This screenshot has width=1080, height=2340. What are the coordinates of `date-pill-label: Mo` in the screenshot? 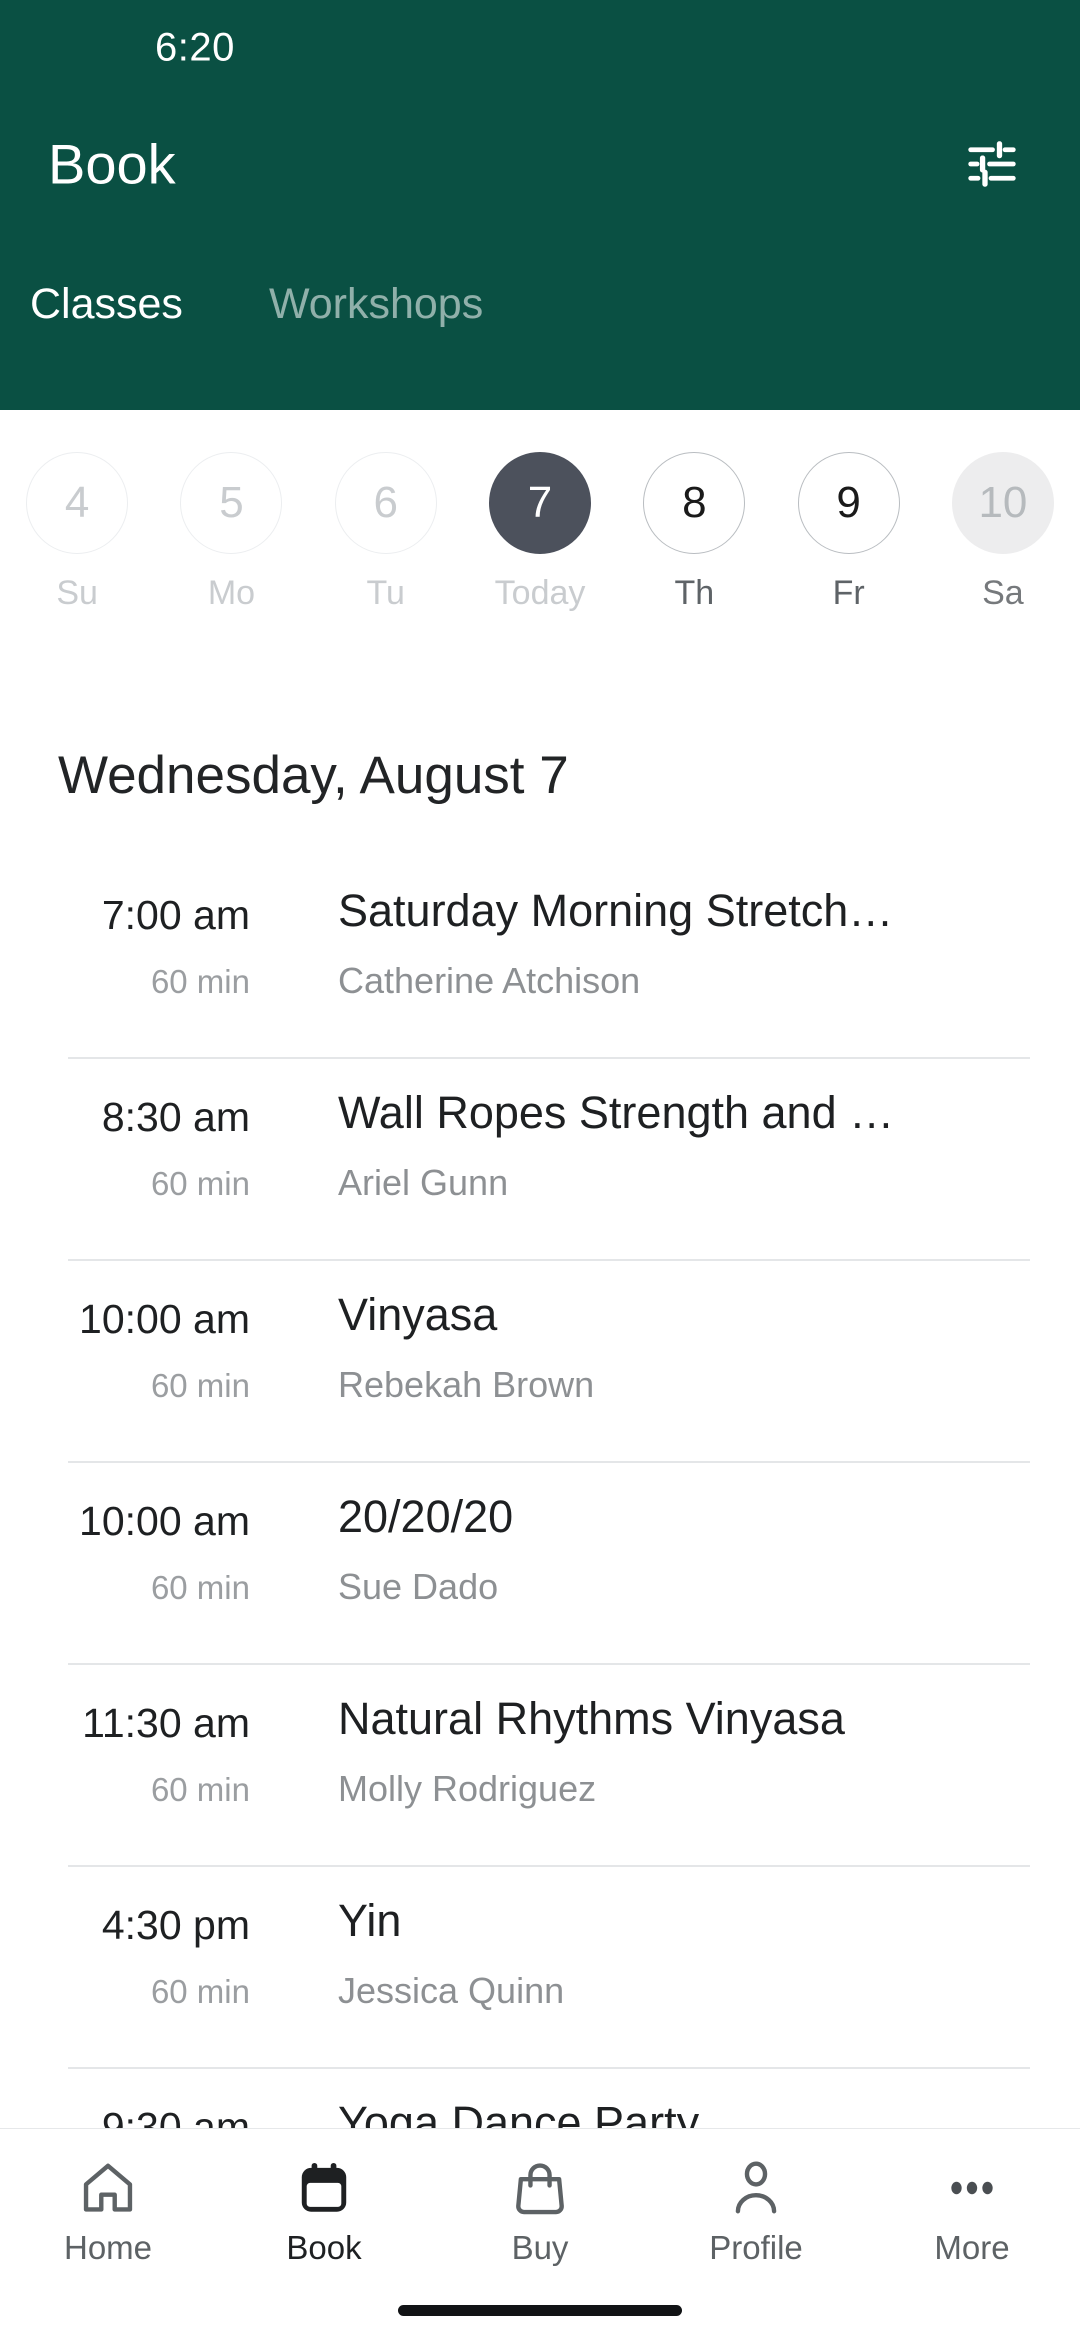 It's located at (231, 593).